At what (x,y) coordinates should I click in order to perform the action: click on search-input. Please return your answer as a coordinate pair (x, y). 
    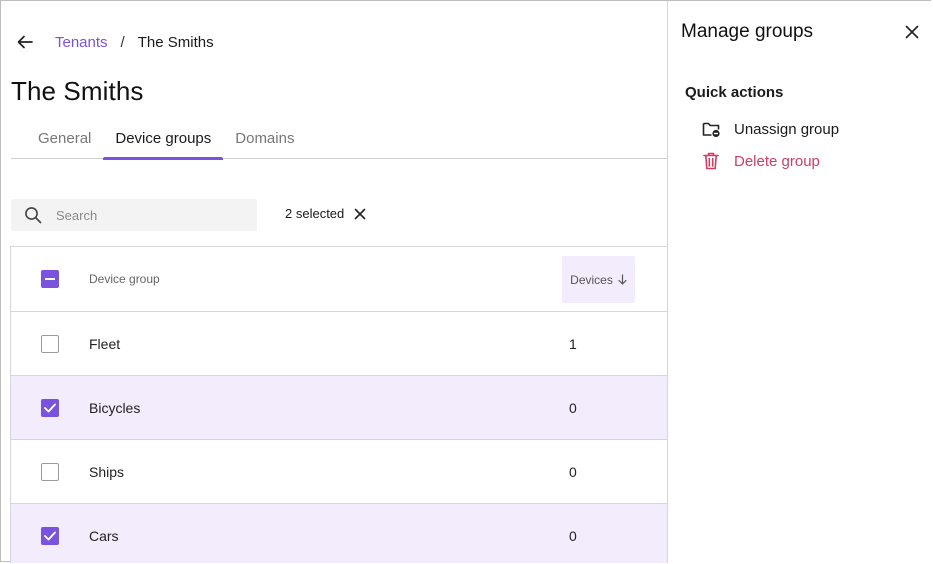
    Looking at the image, I should click on (146, 215).